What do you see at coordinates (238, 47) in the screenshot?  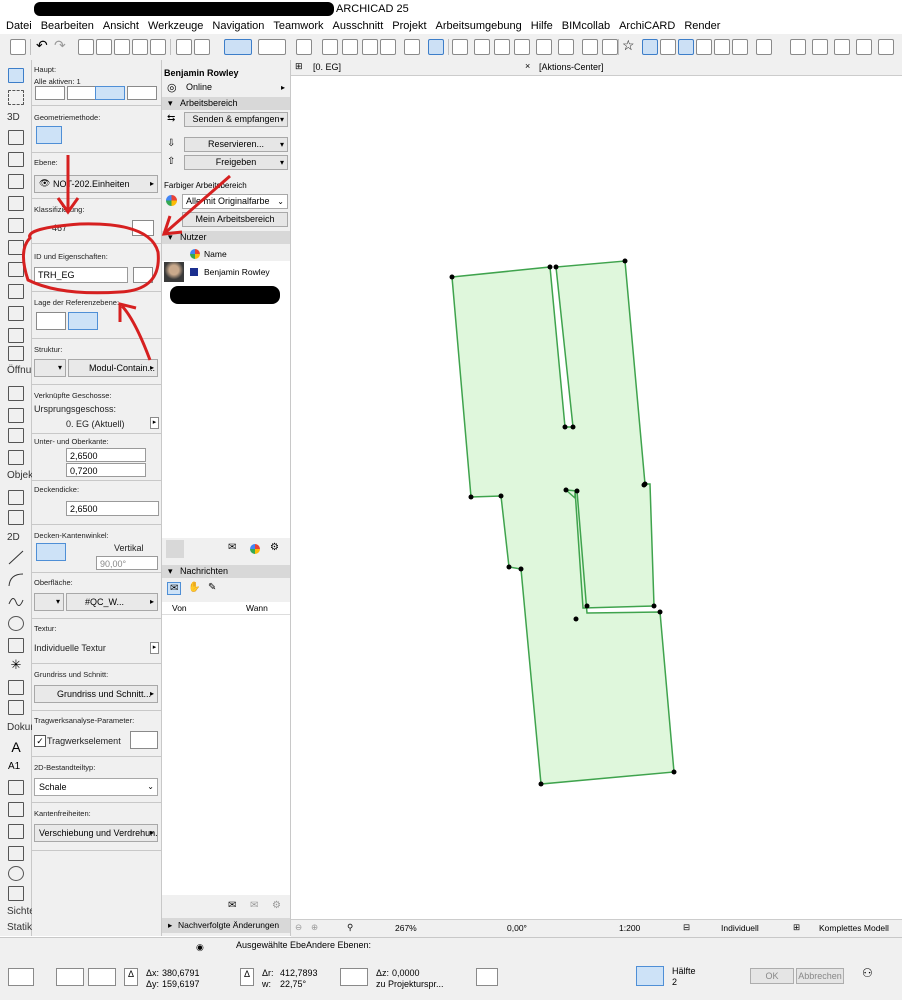 I see `suspend-groups-icon` at bounding box center [238, 47].